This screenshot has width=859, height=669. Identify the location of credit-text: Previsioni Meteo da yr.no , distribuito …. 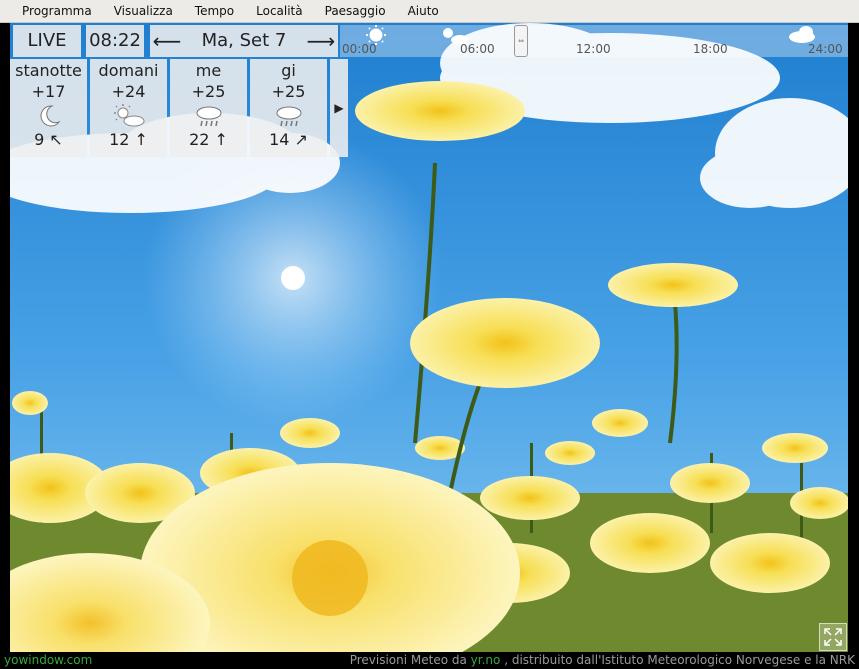
(602, 660).